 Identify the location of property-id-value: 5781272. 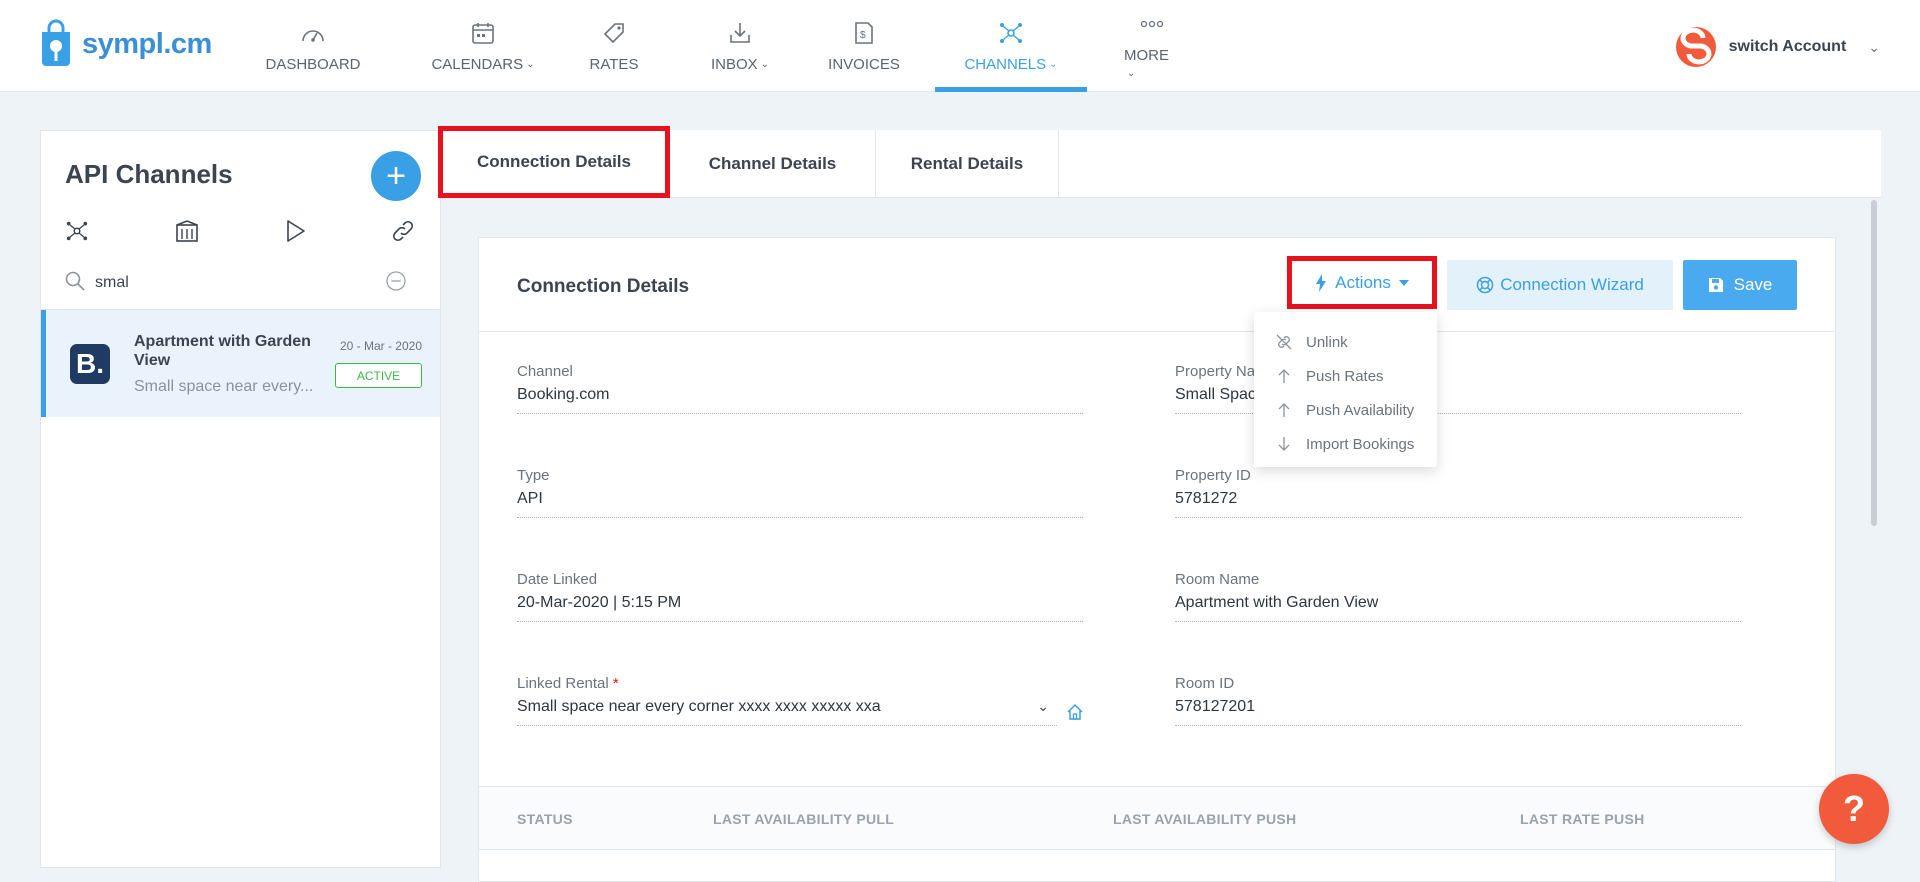
(1458, 504).